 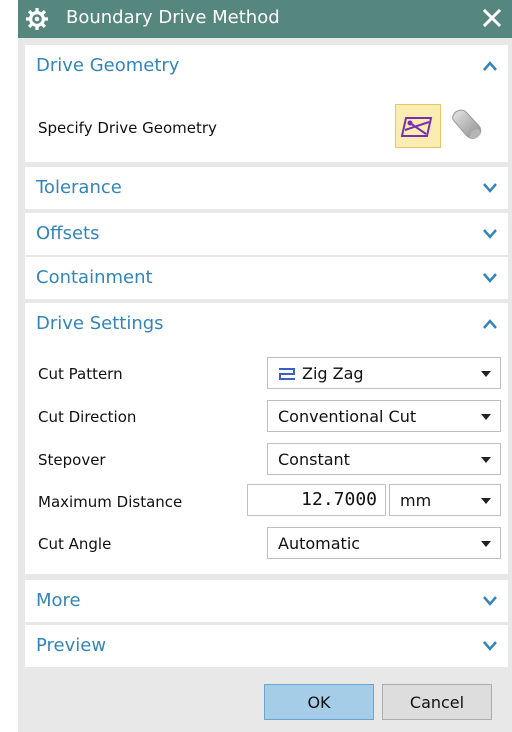 I want to click on cut-pattern-label: Cut Pattern, so click(x=80, y=374).